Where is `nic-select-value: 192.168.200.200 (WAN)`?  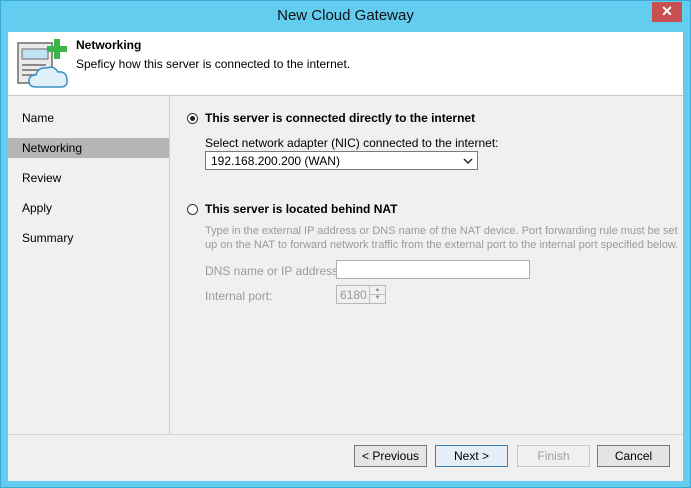
nic-select-value: 192.168.200.200 (WAN) is located at coordinates (275, 161).